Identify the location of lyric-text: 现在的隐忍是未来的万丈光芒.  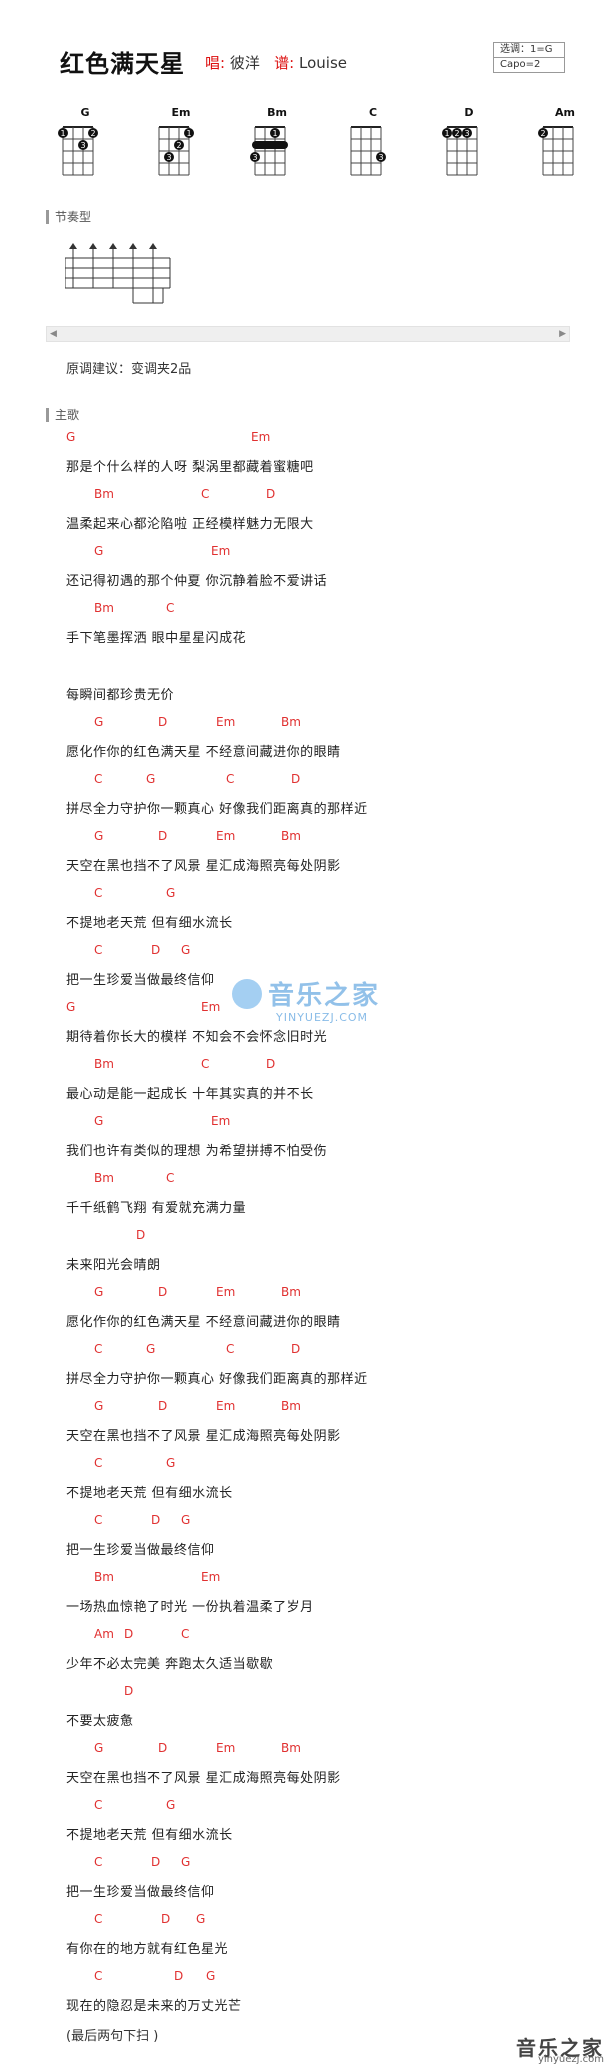
(154, 2006).